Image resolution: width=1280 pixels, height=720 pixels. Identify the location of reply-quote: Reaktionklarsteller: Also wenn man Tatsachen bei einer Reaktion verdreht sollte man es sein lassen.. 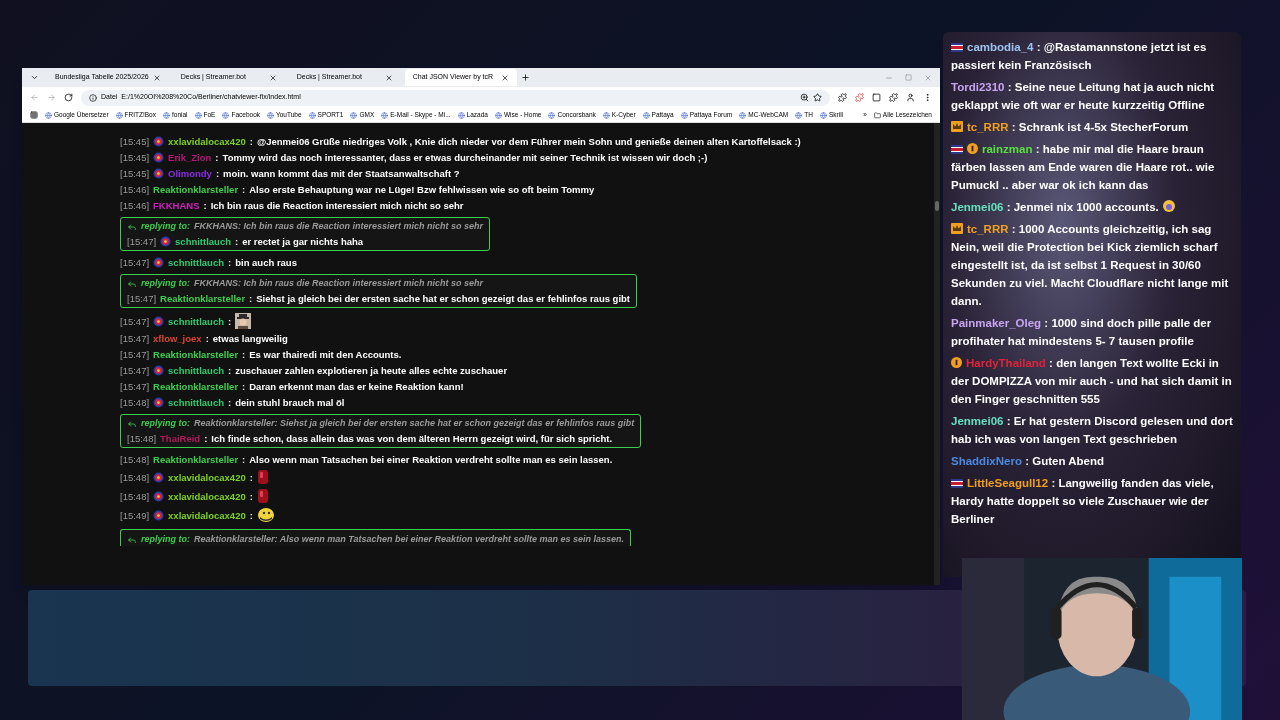
(409, 539).